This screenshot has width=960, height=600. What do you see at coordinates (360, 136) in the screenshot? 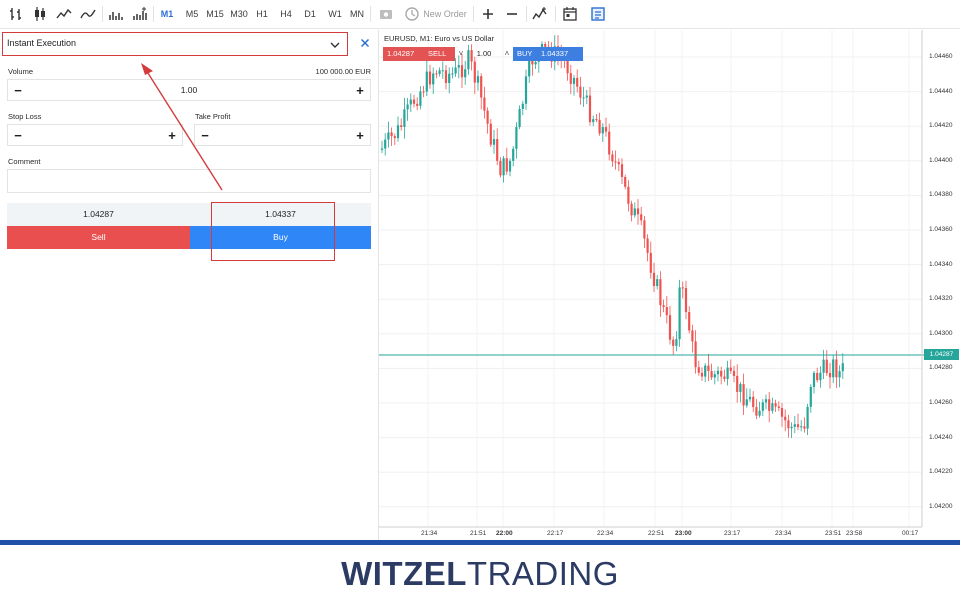
I see `take-profit-increase-button: +` at bounding box center [360, 136].